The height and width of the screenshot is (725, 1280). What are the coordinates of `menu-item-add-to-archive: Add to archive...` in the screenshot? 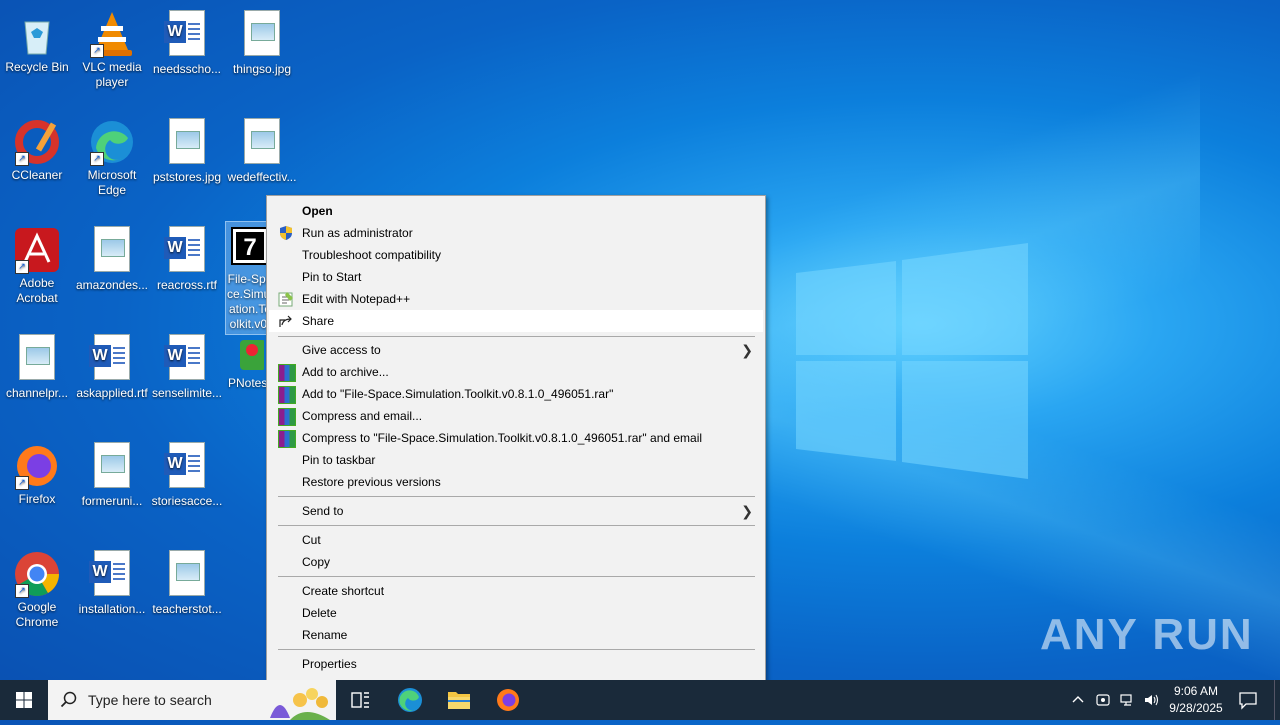 It's located at (516, 372).